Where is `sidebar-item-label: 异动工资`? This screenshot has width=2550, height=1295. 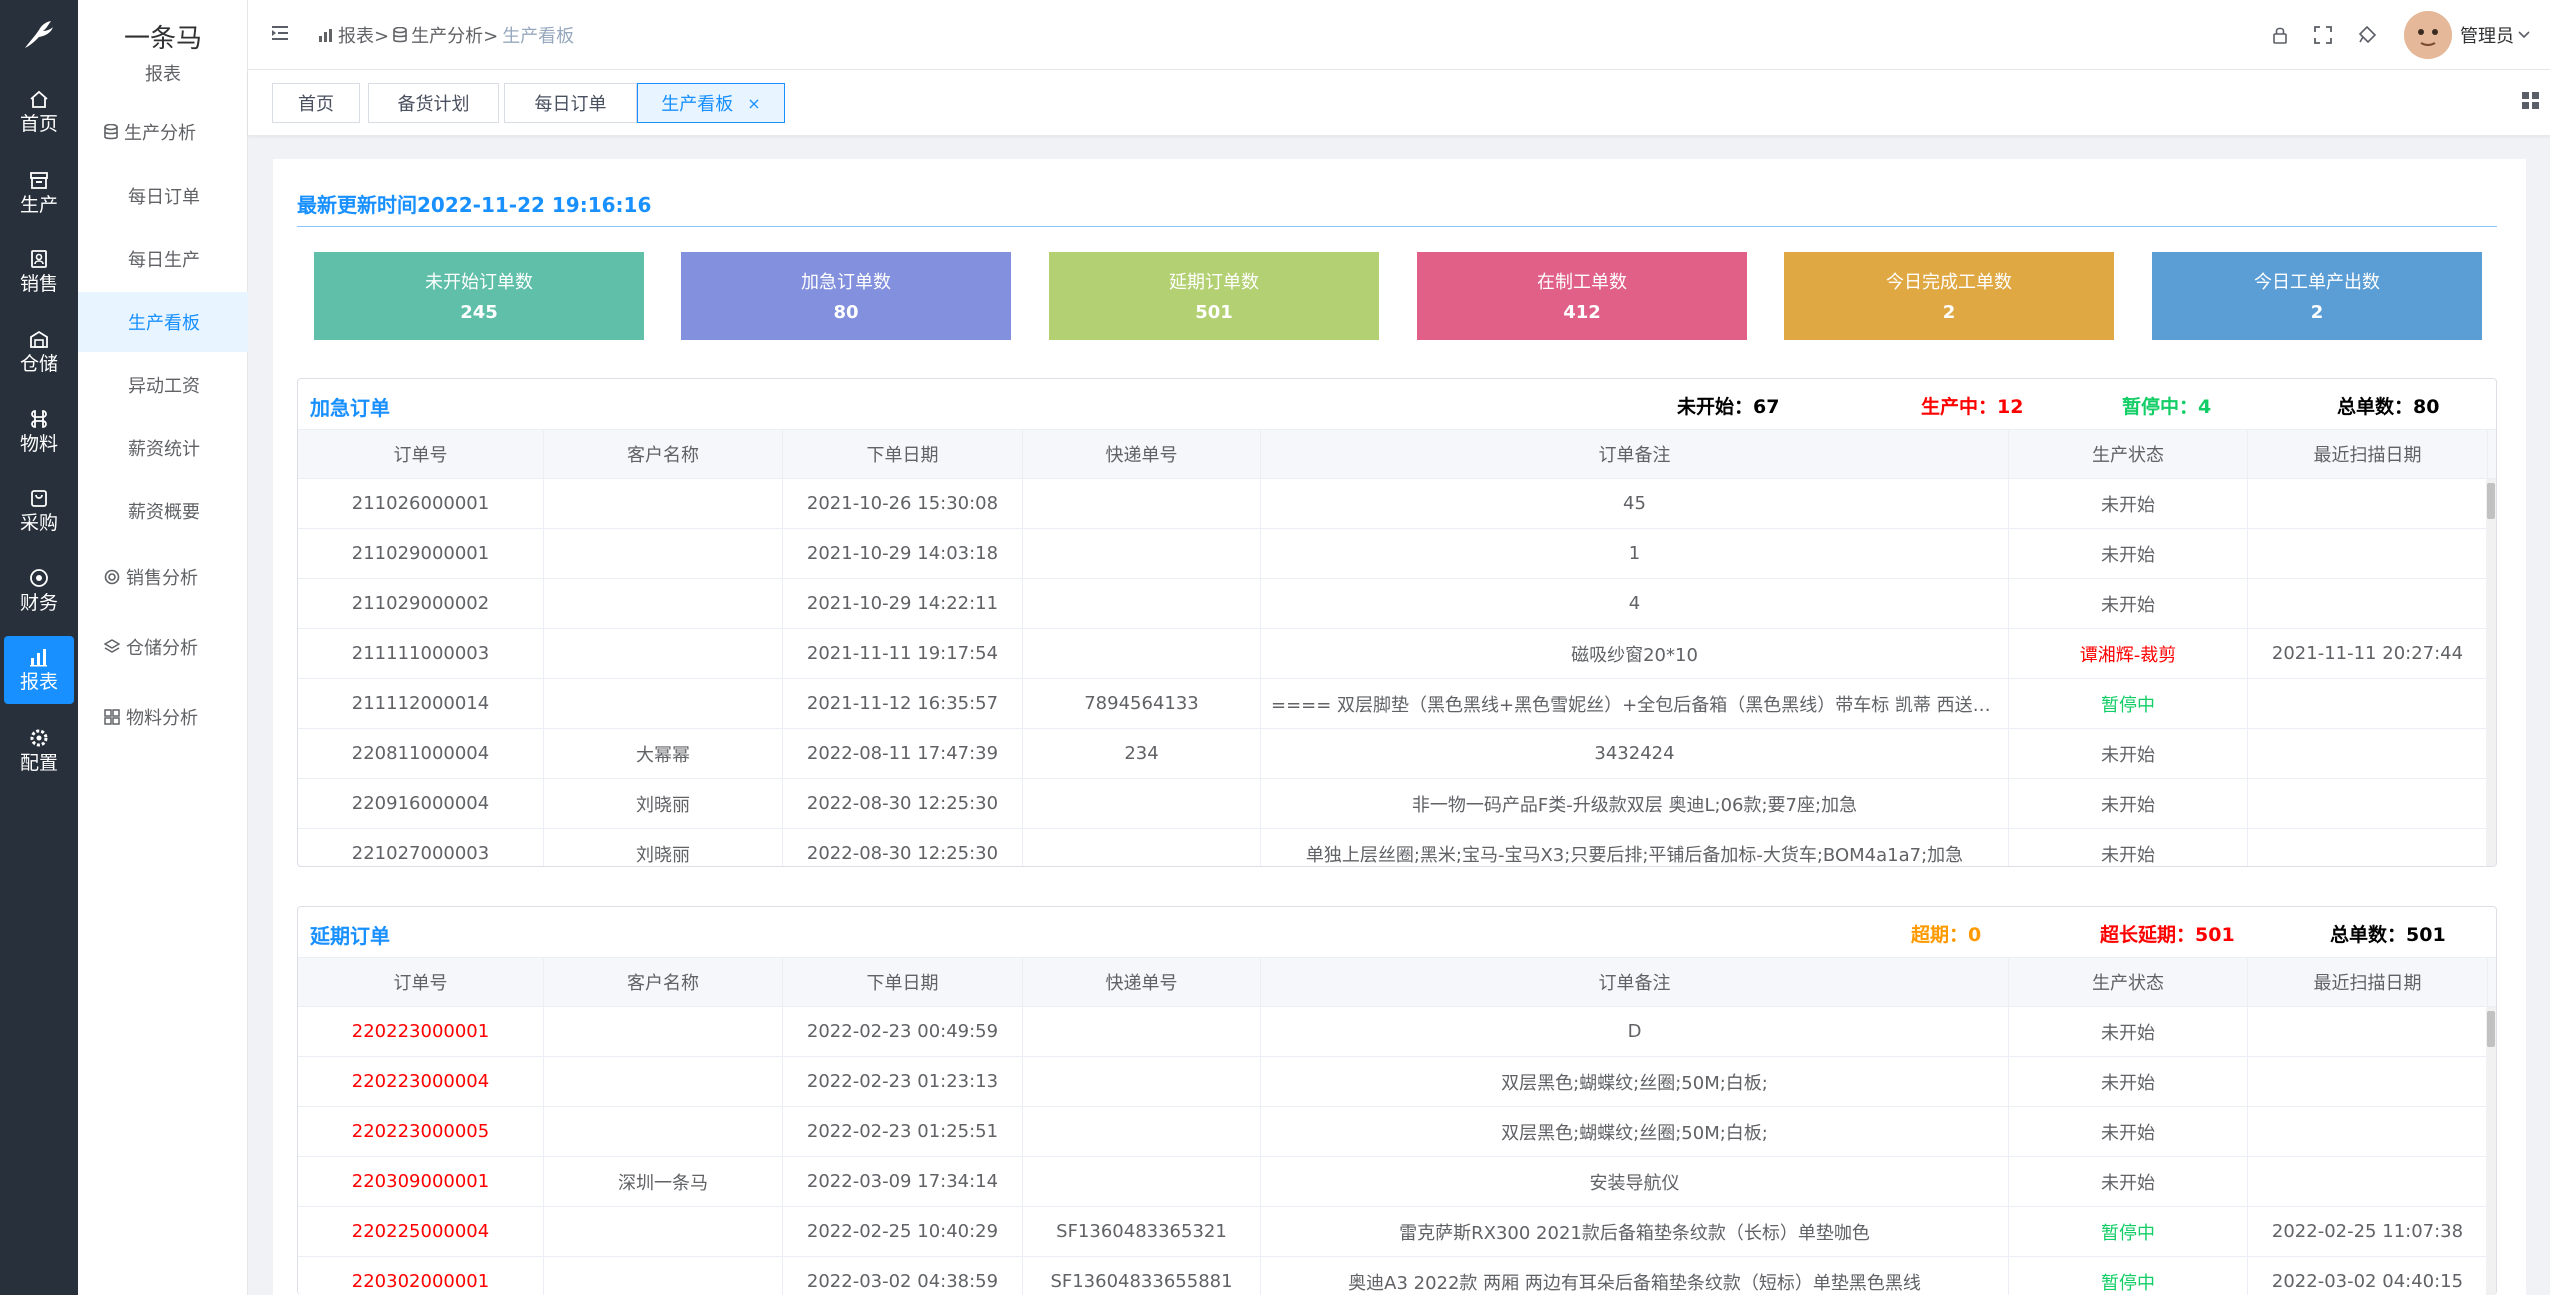
sidebar-item-label: 异动工资 is located at coordinates (164, 386).